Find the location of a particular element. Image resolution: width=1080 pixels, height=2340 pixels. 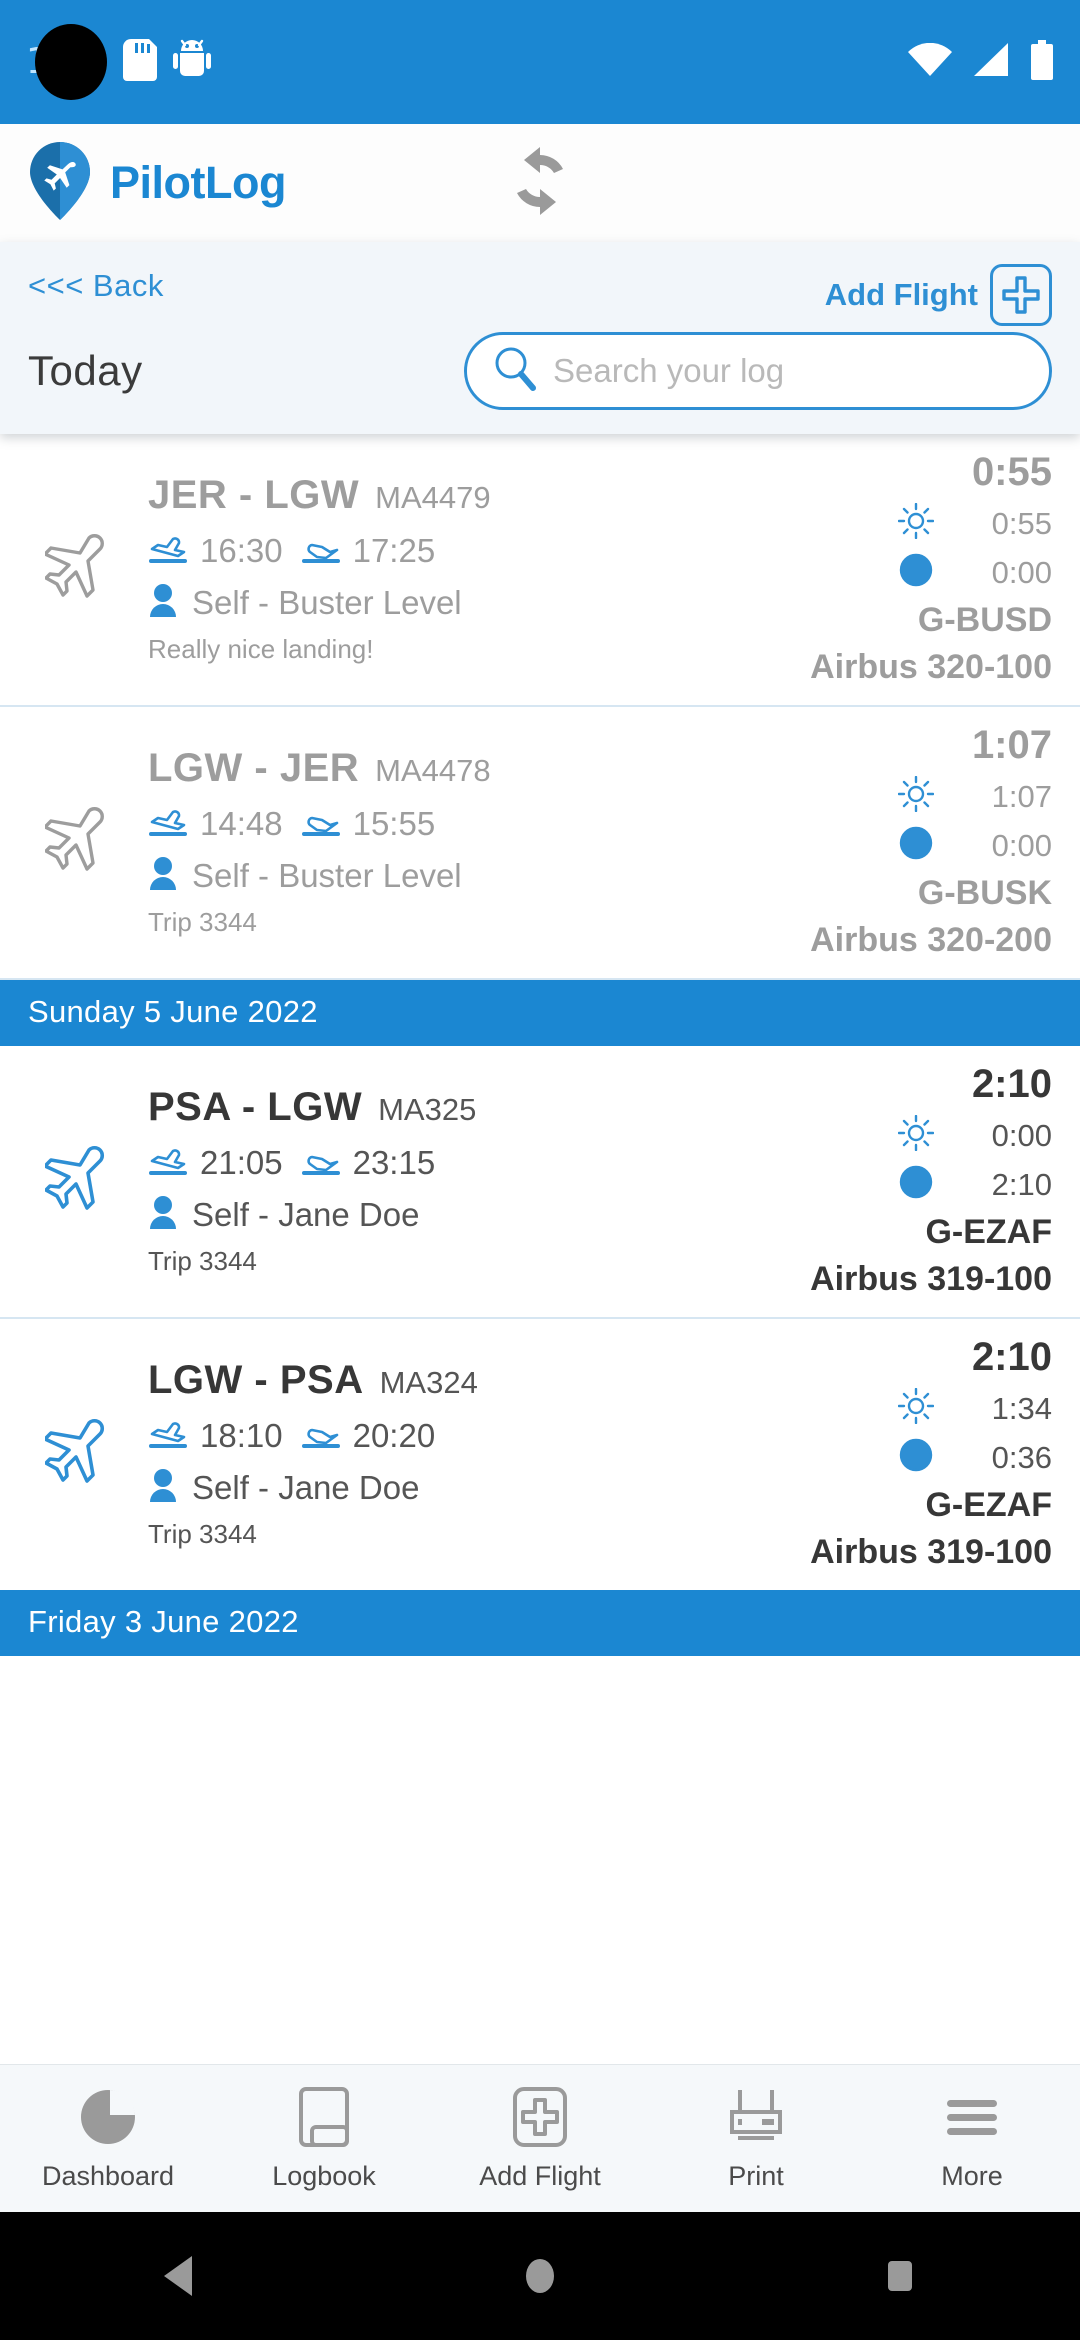

night-time-row: 0:36 is located at coordinates (902, 1457).